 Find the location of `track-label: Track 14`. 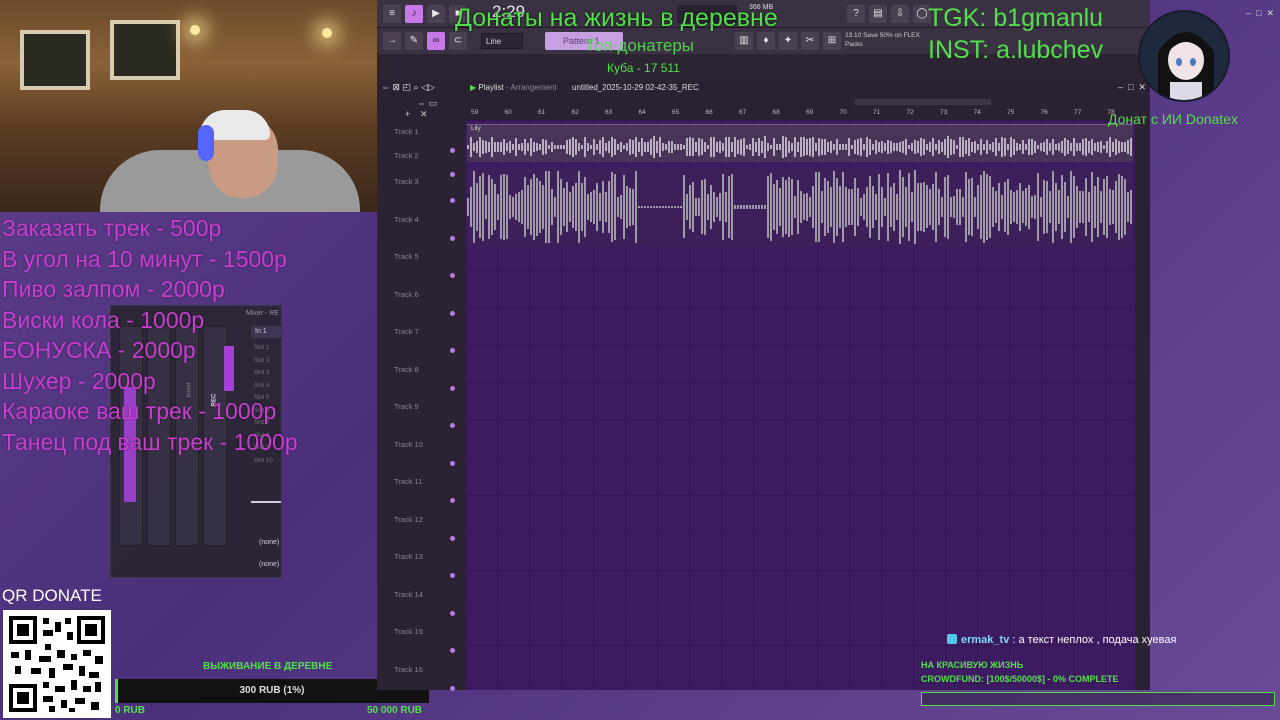

track-label: Track 14 is located at coordinates (408, 594).